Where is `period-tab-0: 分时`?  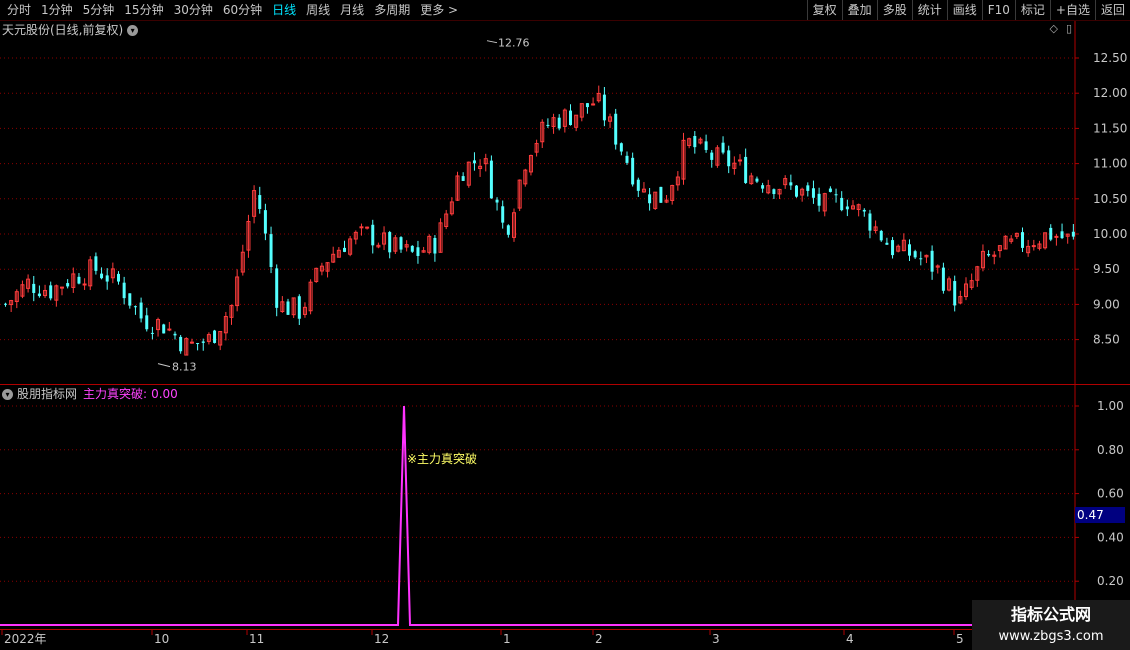 period-tab-0: 分时 is located at coordinates (19, 10).